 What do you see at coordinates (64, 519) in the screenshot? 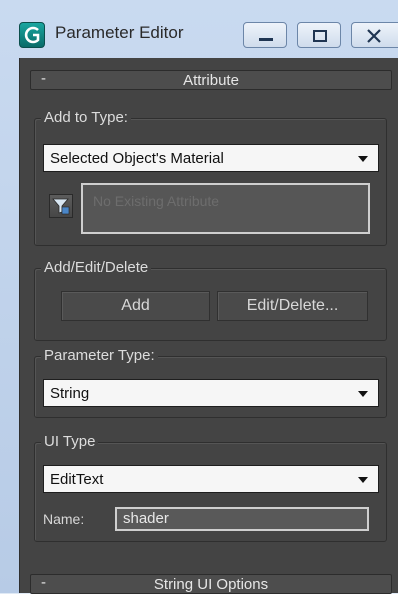
I see `name-label: Name:` at bounding box center [64, 519].